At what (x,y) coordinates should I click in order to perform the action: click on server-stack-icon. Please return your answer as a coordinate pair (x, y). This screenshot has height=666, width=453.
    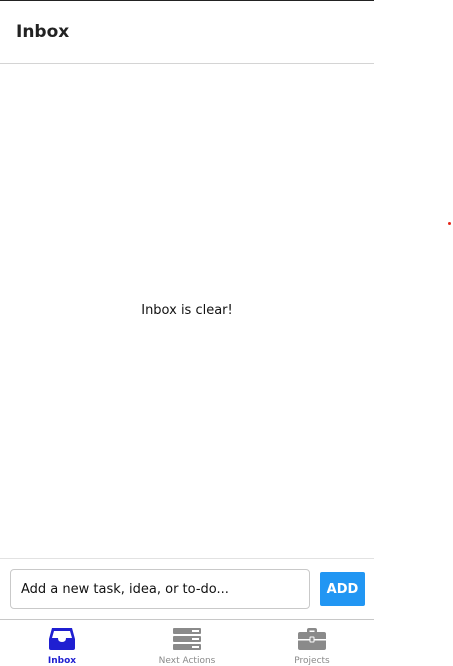
    Looking at the image, I should click on (187, 639).